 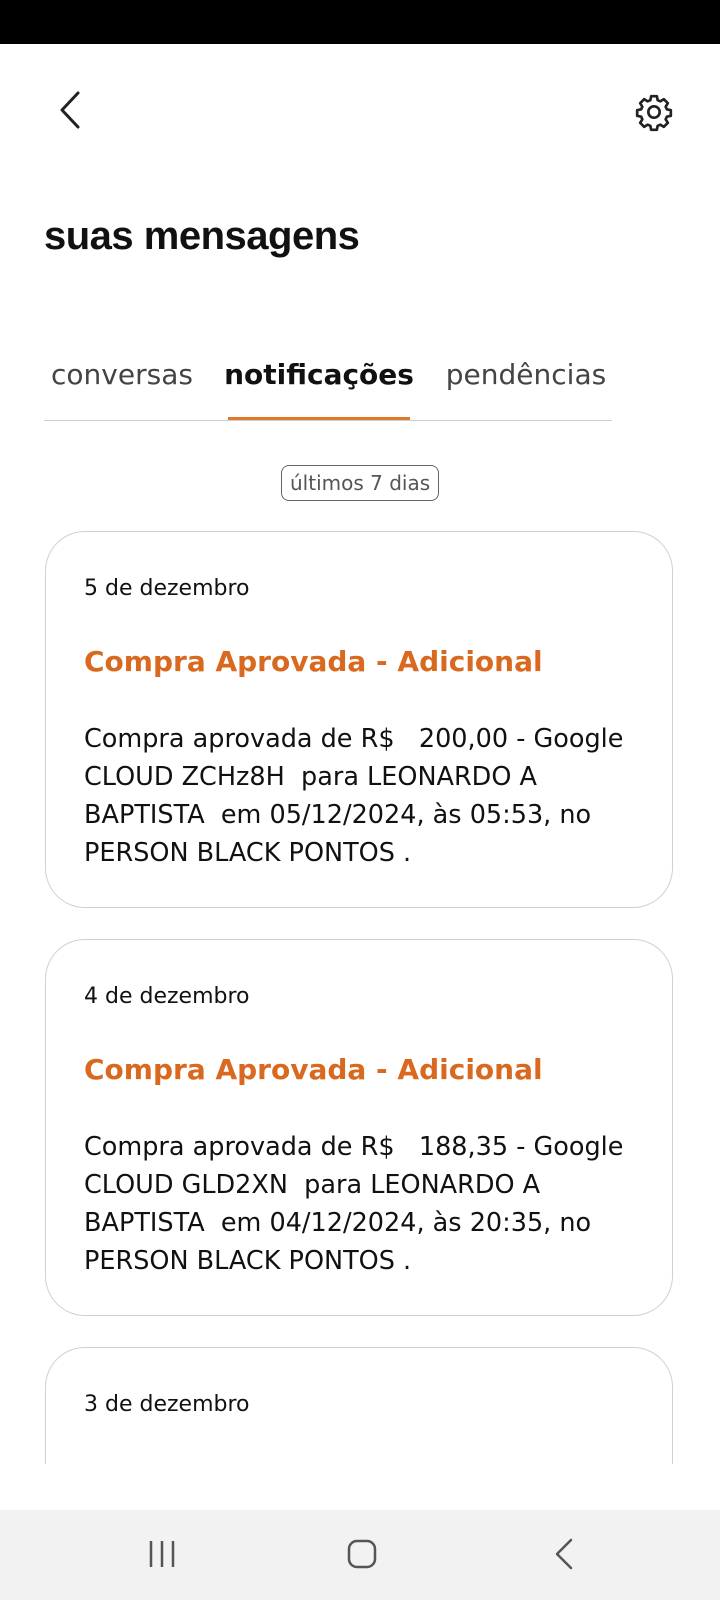 I want to click on home-button, so click(x=362, y=1554).